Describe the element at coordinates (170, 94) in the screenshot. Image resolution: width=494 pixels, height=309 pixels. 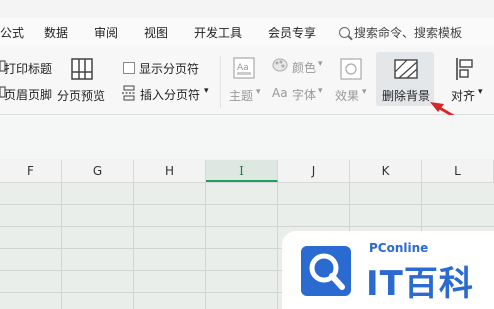
I see `insert-page-break-button: 插入分页符` at that location.